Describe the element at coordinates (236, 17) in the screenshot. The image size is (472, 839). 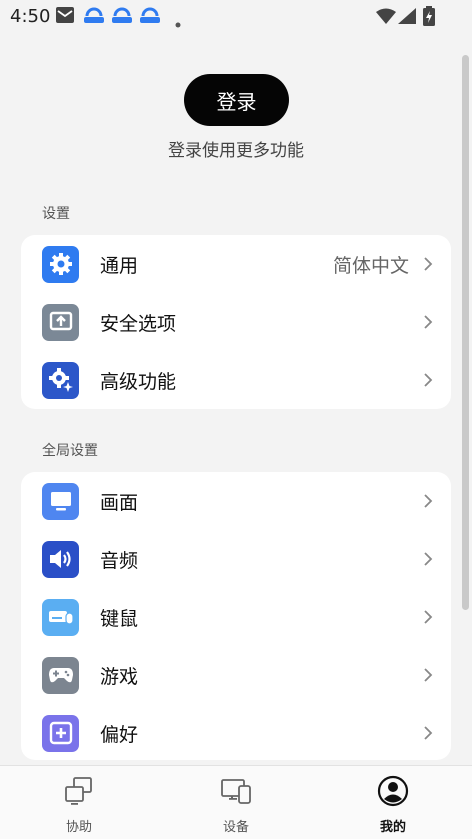
I see `status-bar: 4:50` at that location.